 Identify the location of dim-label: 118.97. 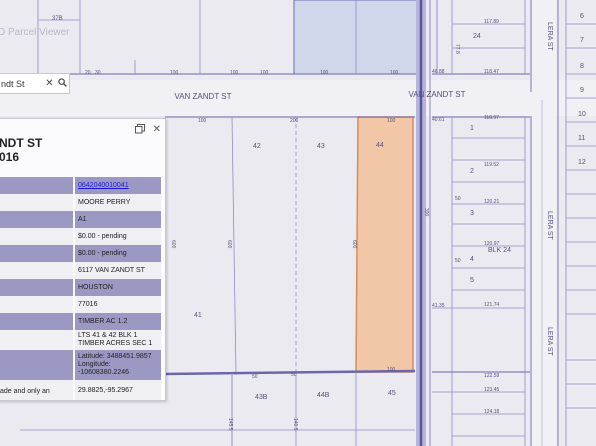
(491, 118).